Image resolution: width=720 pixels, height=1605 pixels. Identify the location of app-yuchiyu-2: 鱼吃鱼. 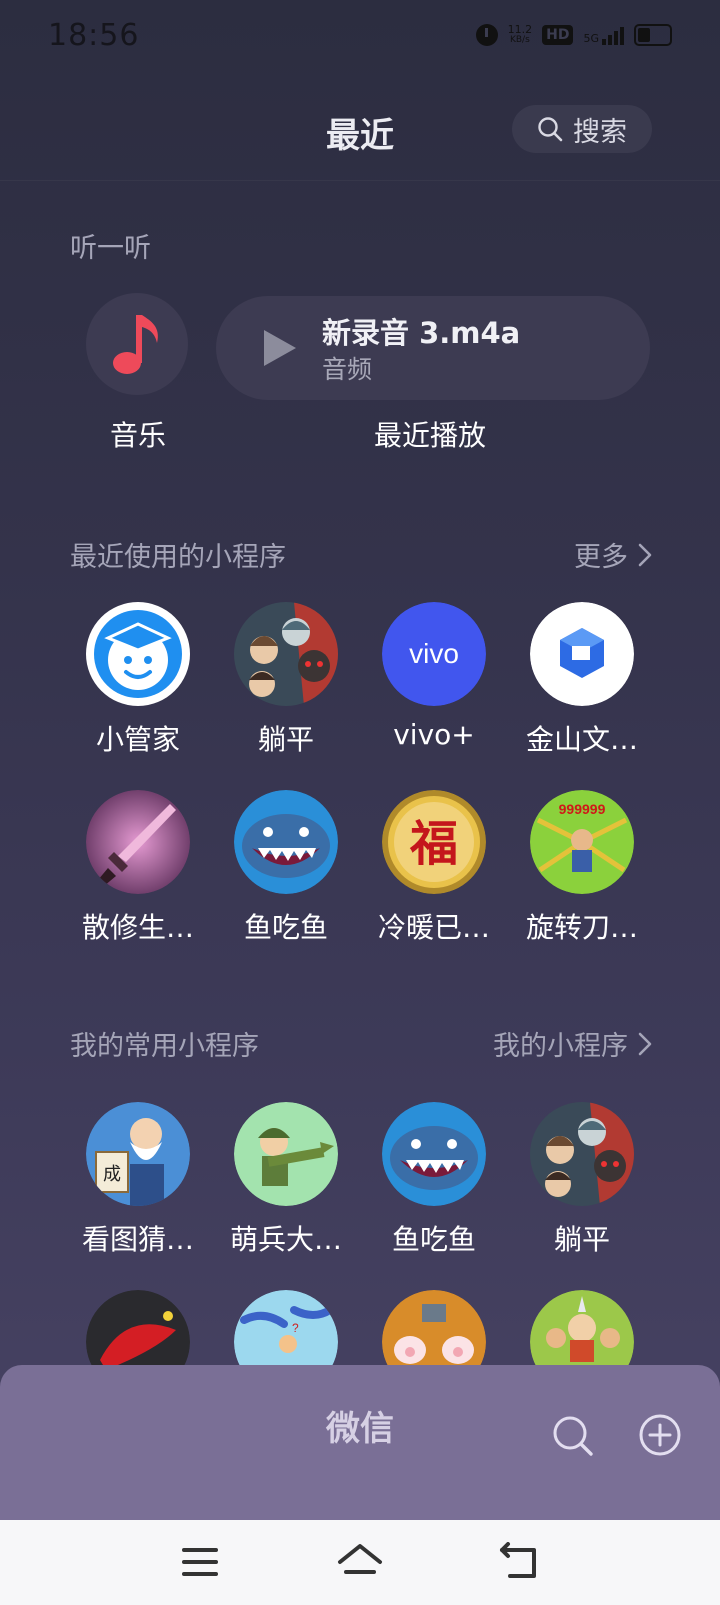
(436, 1196).